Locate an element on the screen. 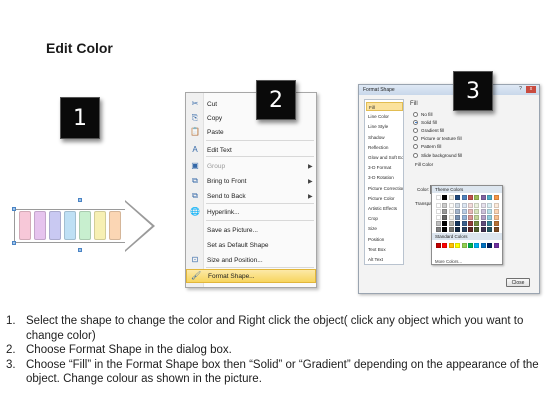 Image resolution: width=560 pixels, height=420 pixels. nav-item-3-d-rotation: 3-D Rotation is located at coordinates (384, 177).